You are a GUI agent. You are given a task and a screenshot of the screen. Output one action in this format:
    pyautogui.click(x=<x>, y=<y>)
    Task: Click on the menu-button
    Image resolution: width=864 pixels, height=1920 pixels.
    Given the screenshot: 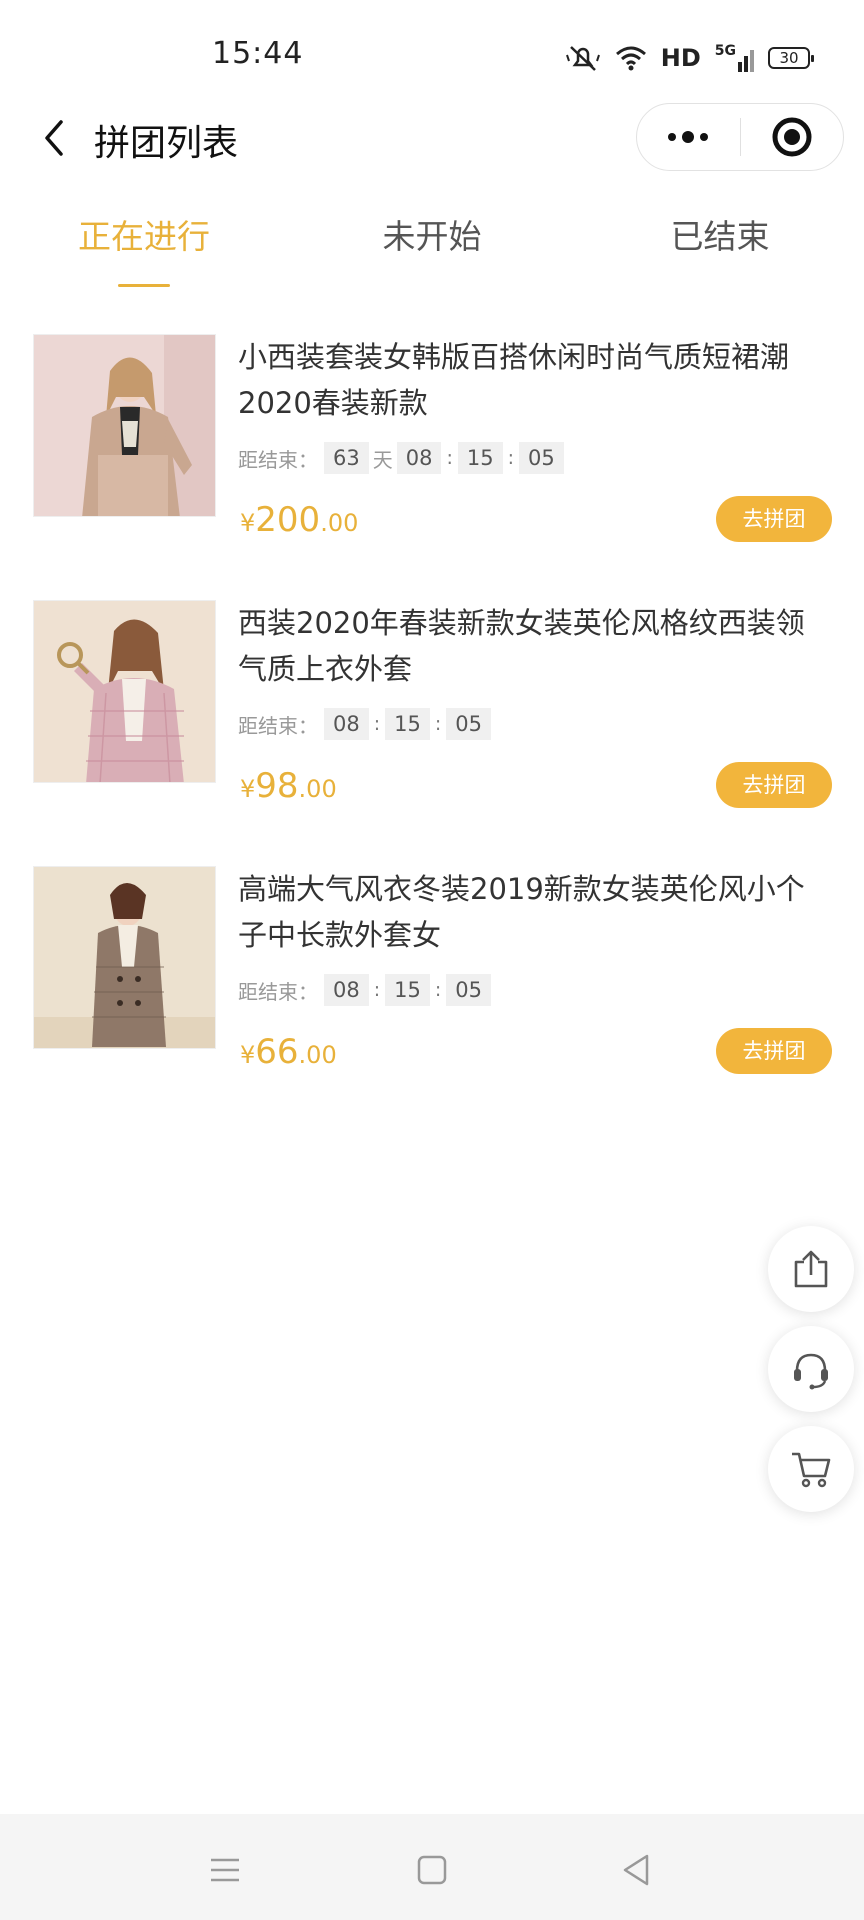 What is the action you would take?
    pyautogui.click(x=225, y=1870)
    